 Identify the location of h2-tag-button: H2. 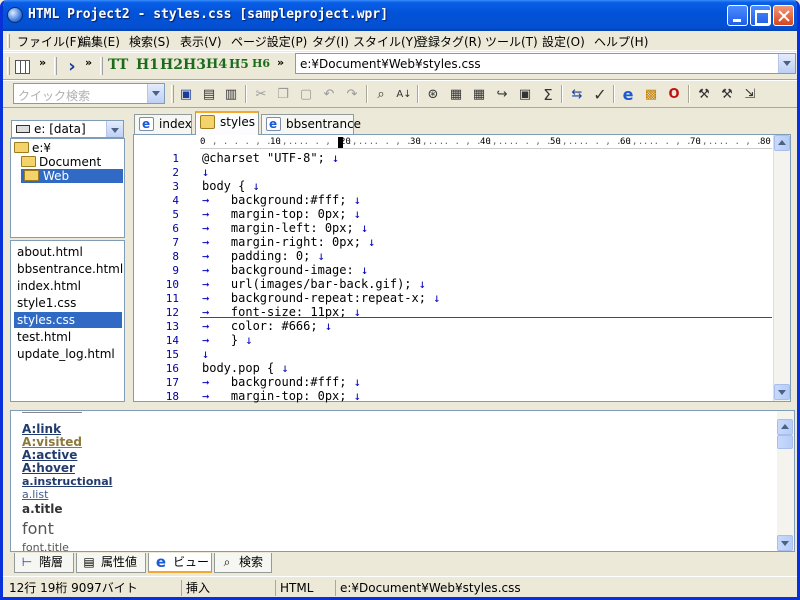
(171, 65).